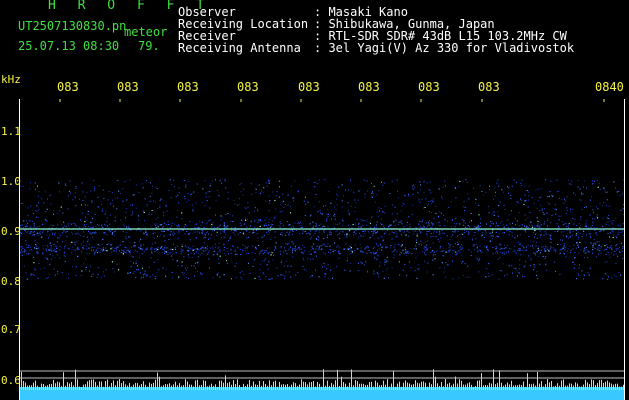  I want to click on y-label-1-0: 1.0, so click(11, 181).